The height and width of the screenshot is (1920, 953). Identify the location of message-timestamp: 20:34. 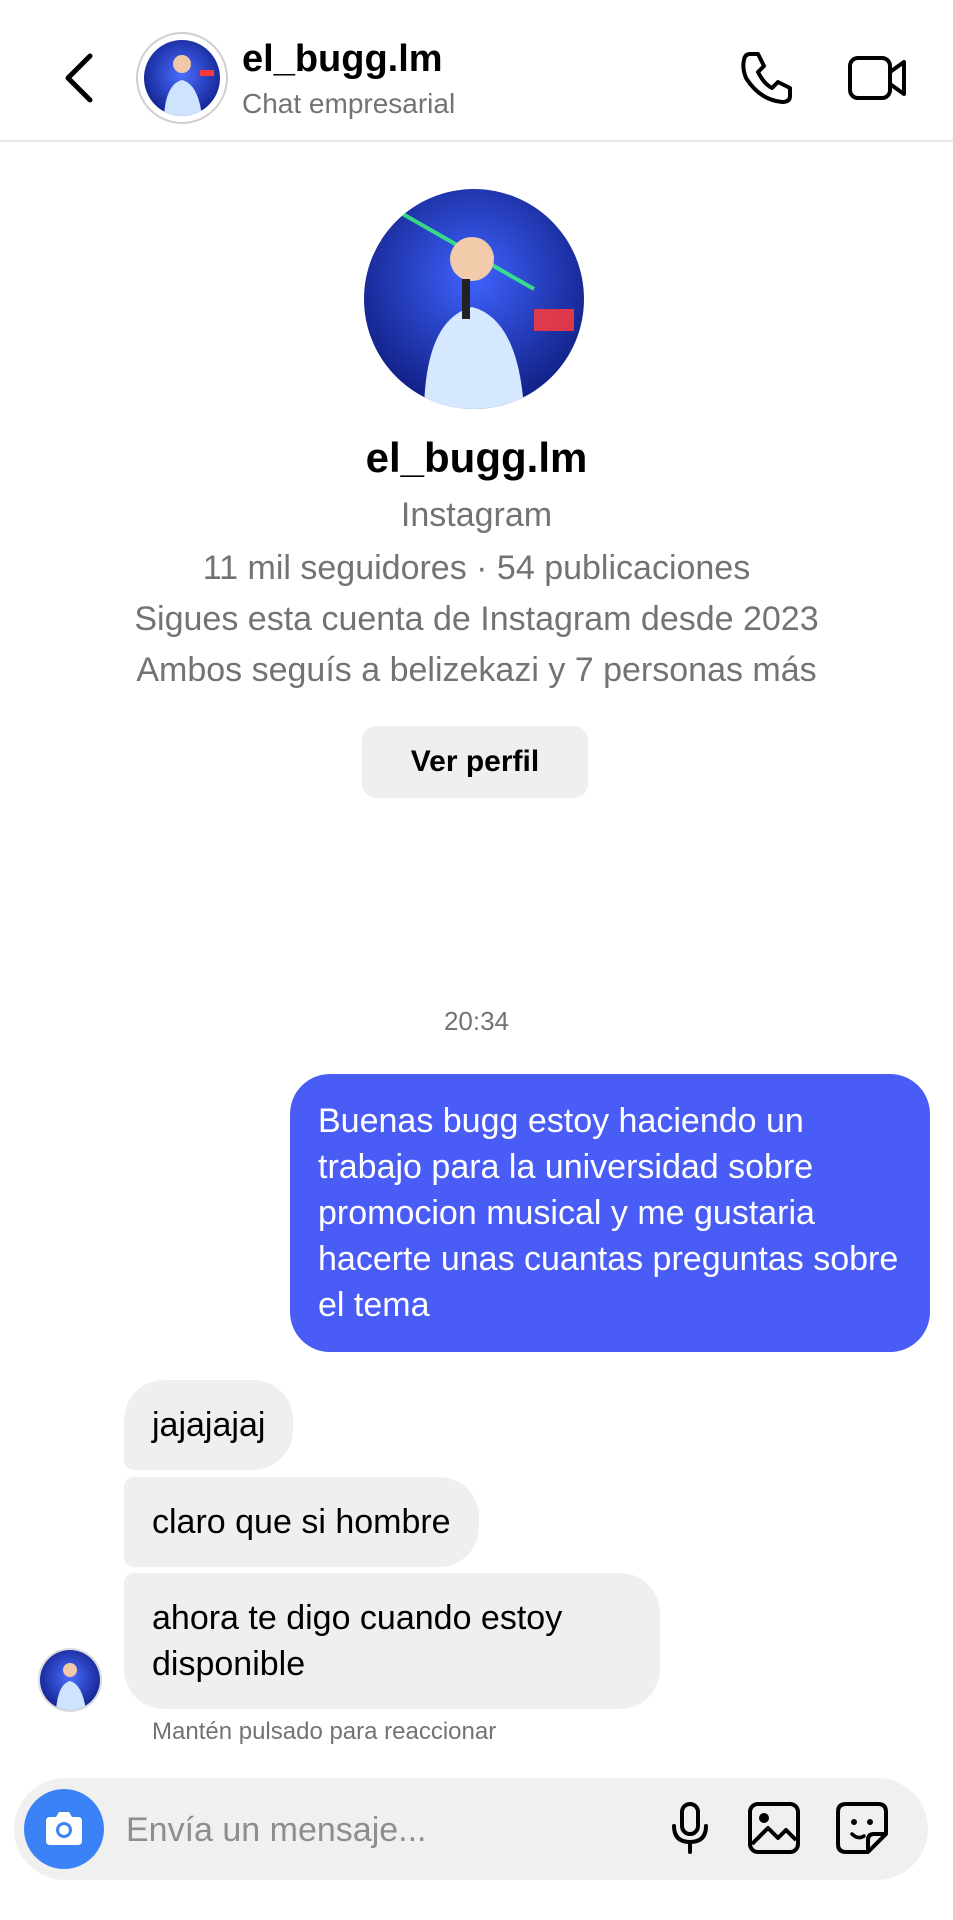
(476, 1021).